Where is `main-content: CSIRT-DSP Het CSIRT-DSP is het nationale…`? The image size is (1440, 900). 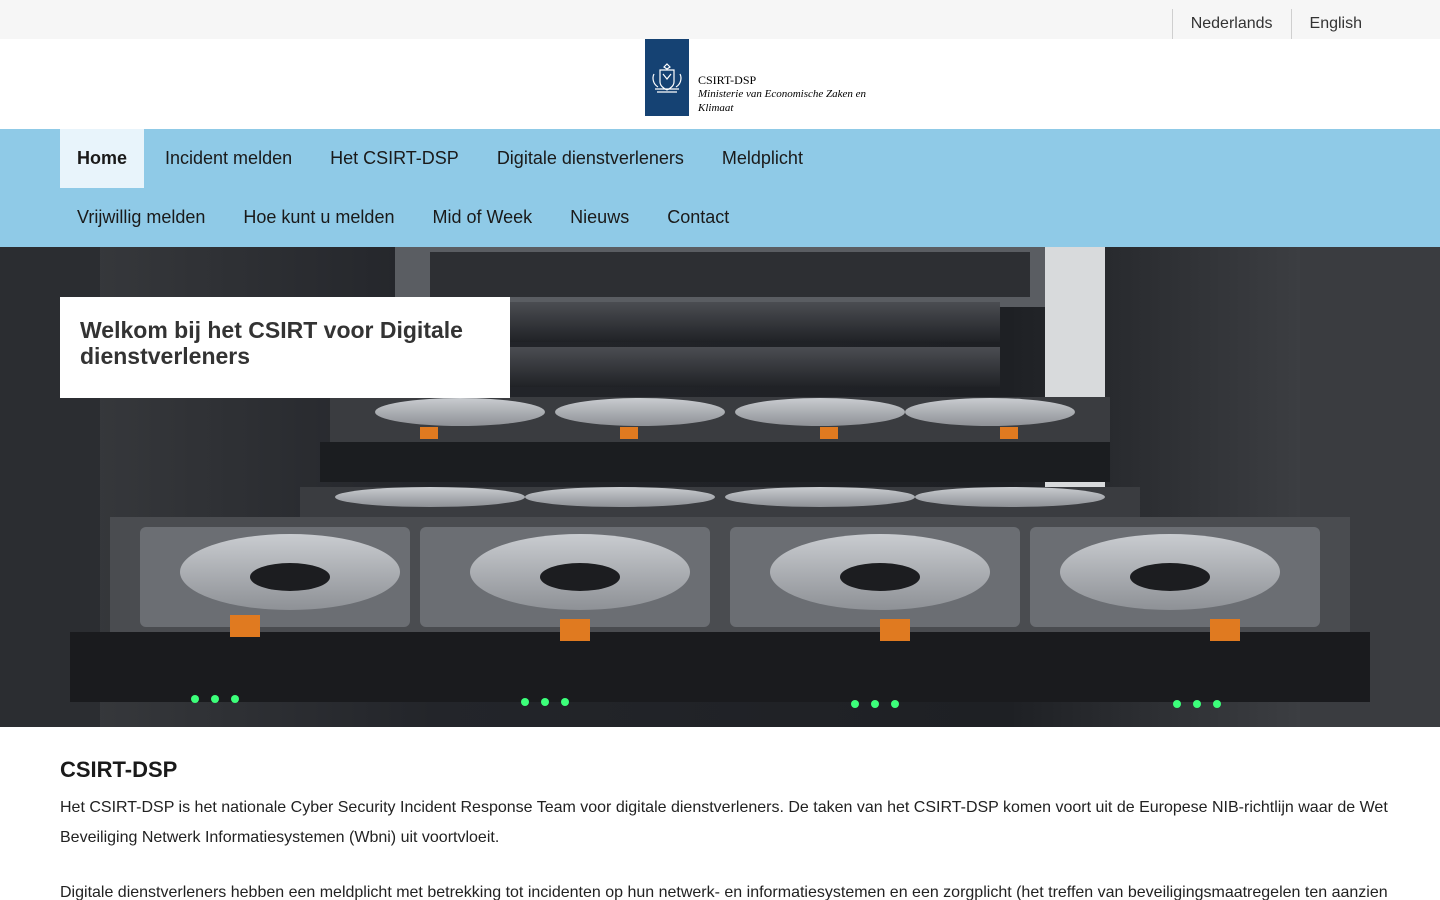
main-content: CSIRT-DSP Het CSIRT-DSP is het nationale… is located at coordinates (725, 827).